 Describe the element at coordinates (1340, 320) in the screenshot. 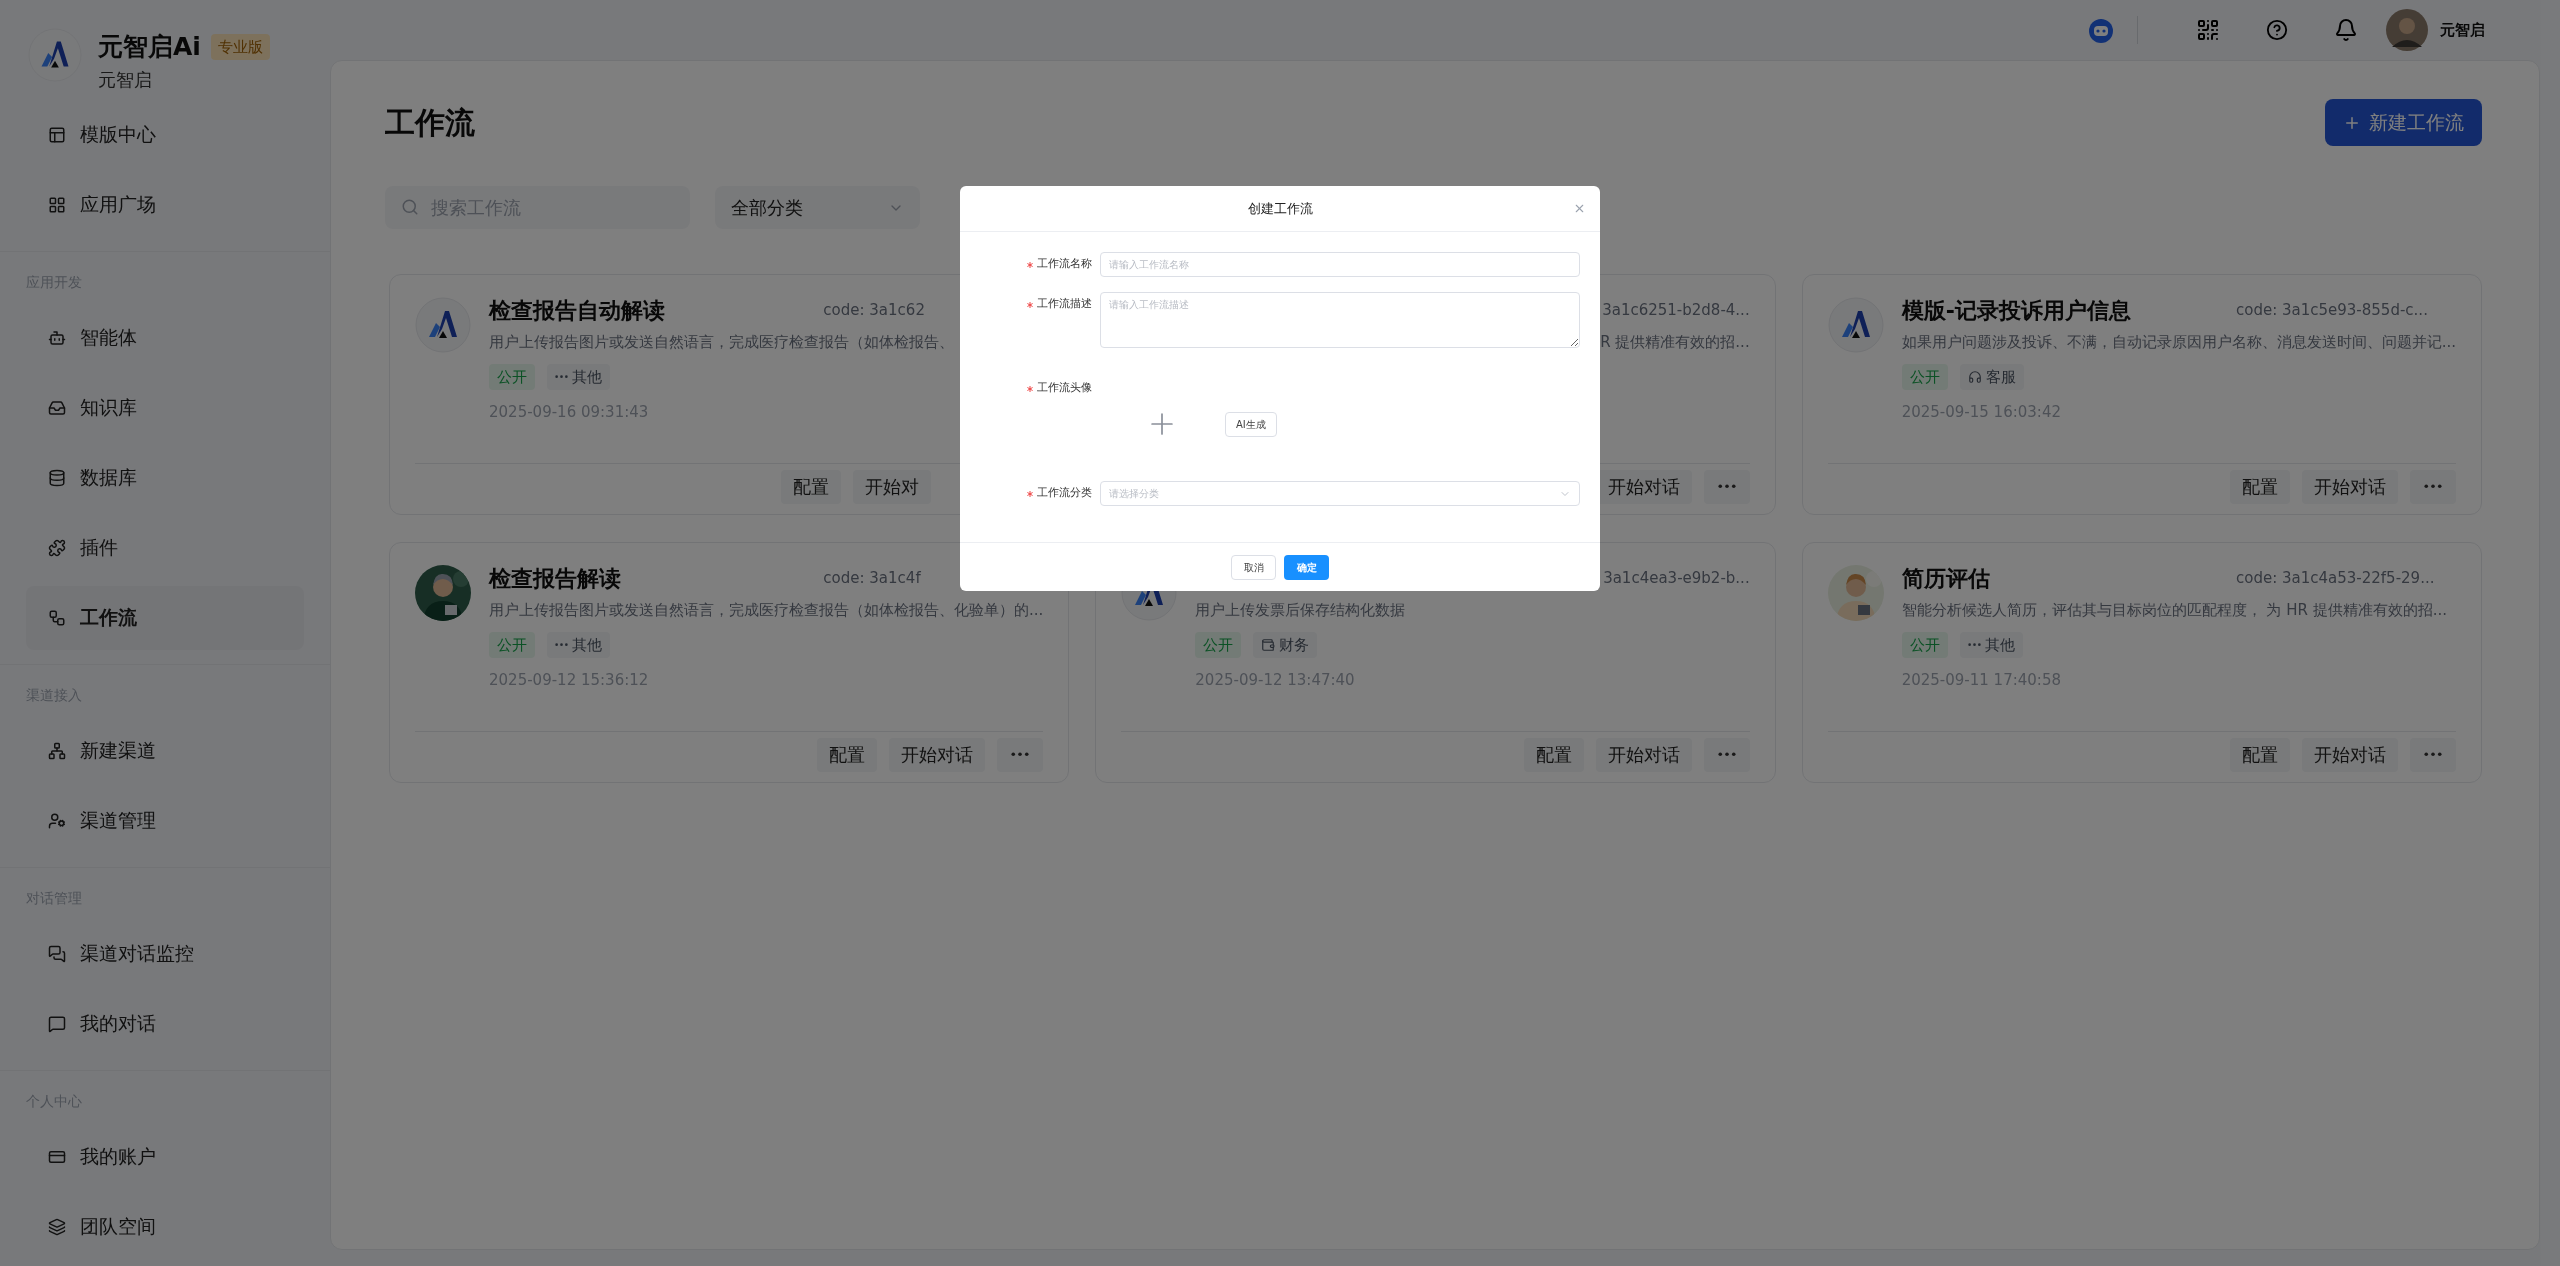

I see `description-input: 请输入工作流描述` at that location.